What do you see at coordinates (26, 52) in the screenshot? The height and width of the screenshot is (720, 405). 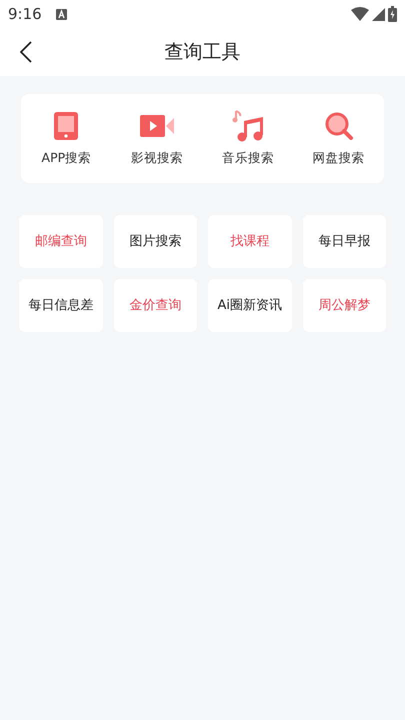 I see `back-icon` at bounding box center [26, 52].